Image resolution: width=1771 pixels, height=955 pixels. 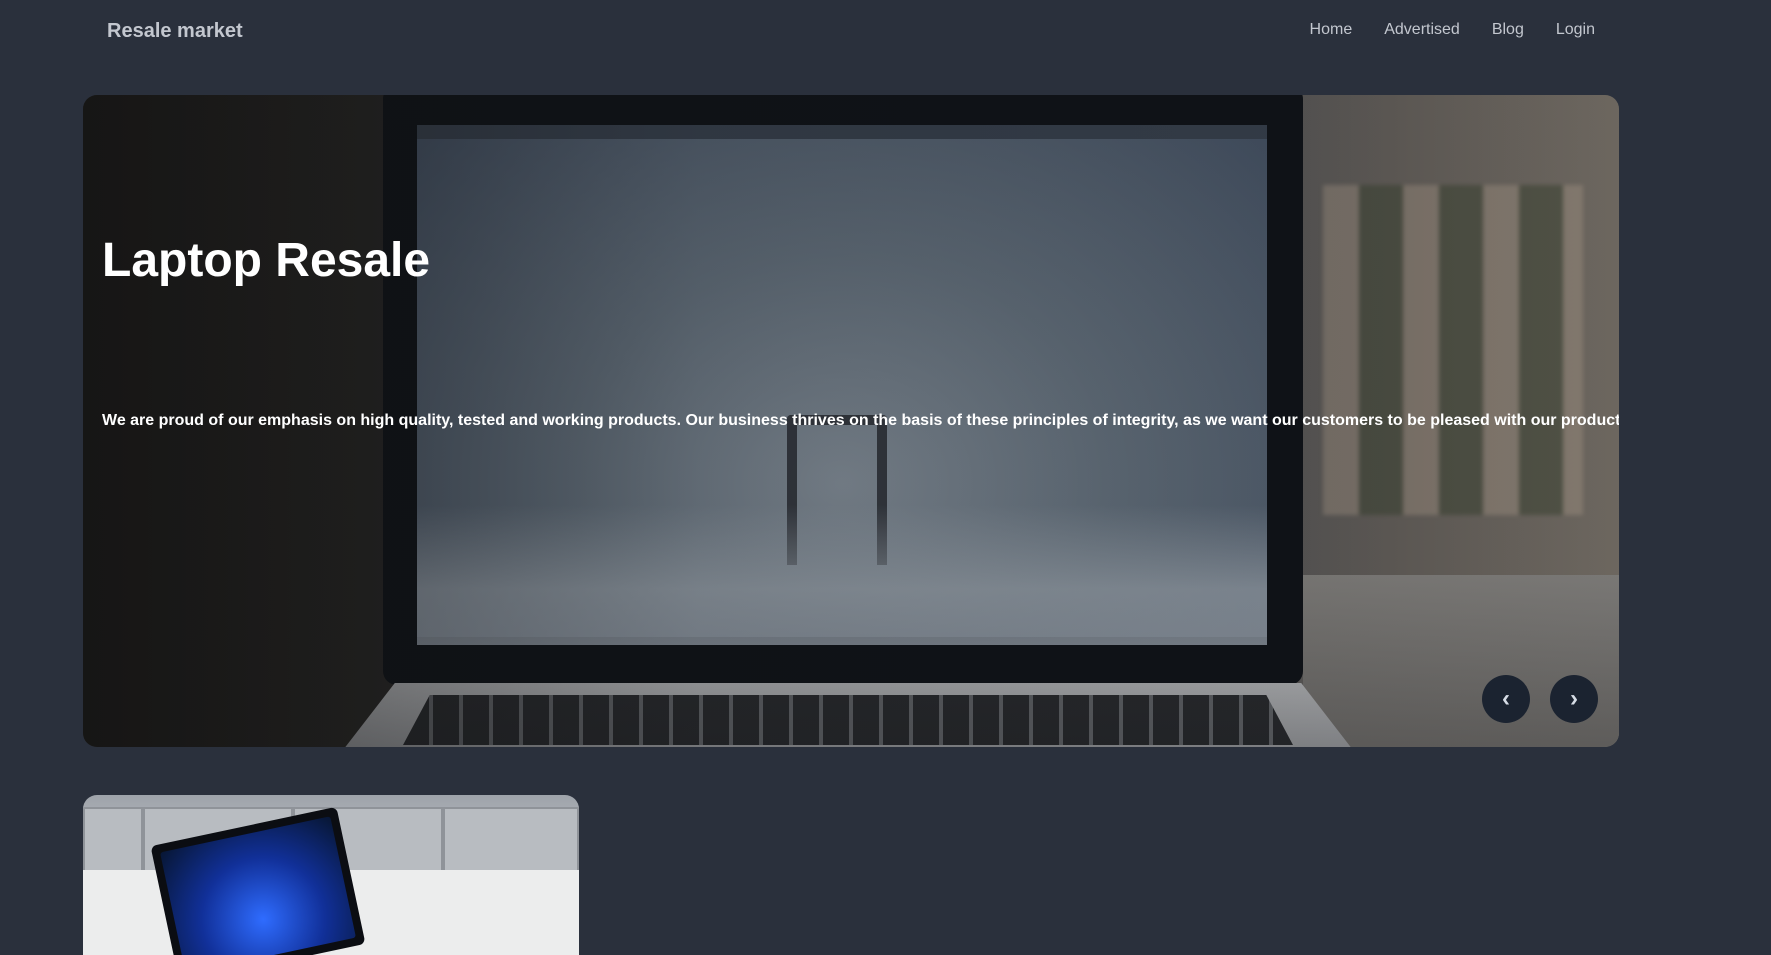 What do you see at coordinates (1508, 30) in the screenshot?
I see `nav-link-blog: Blog` at bounding box center [1508, 30].